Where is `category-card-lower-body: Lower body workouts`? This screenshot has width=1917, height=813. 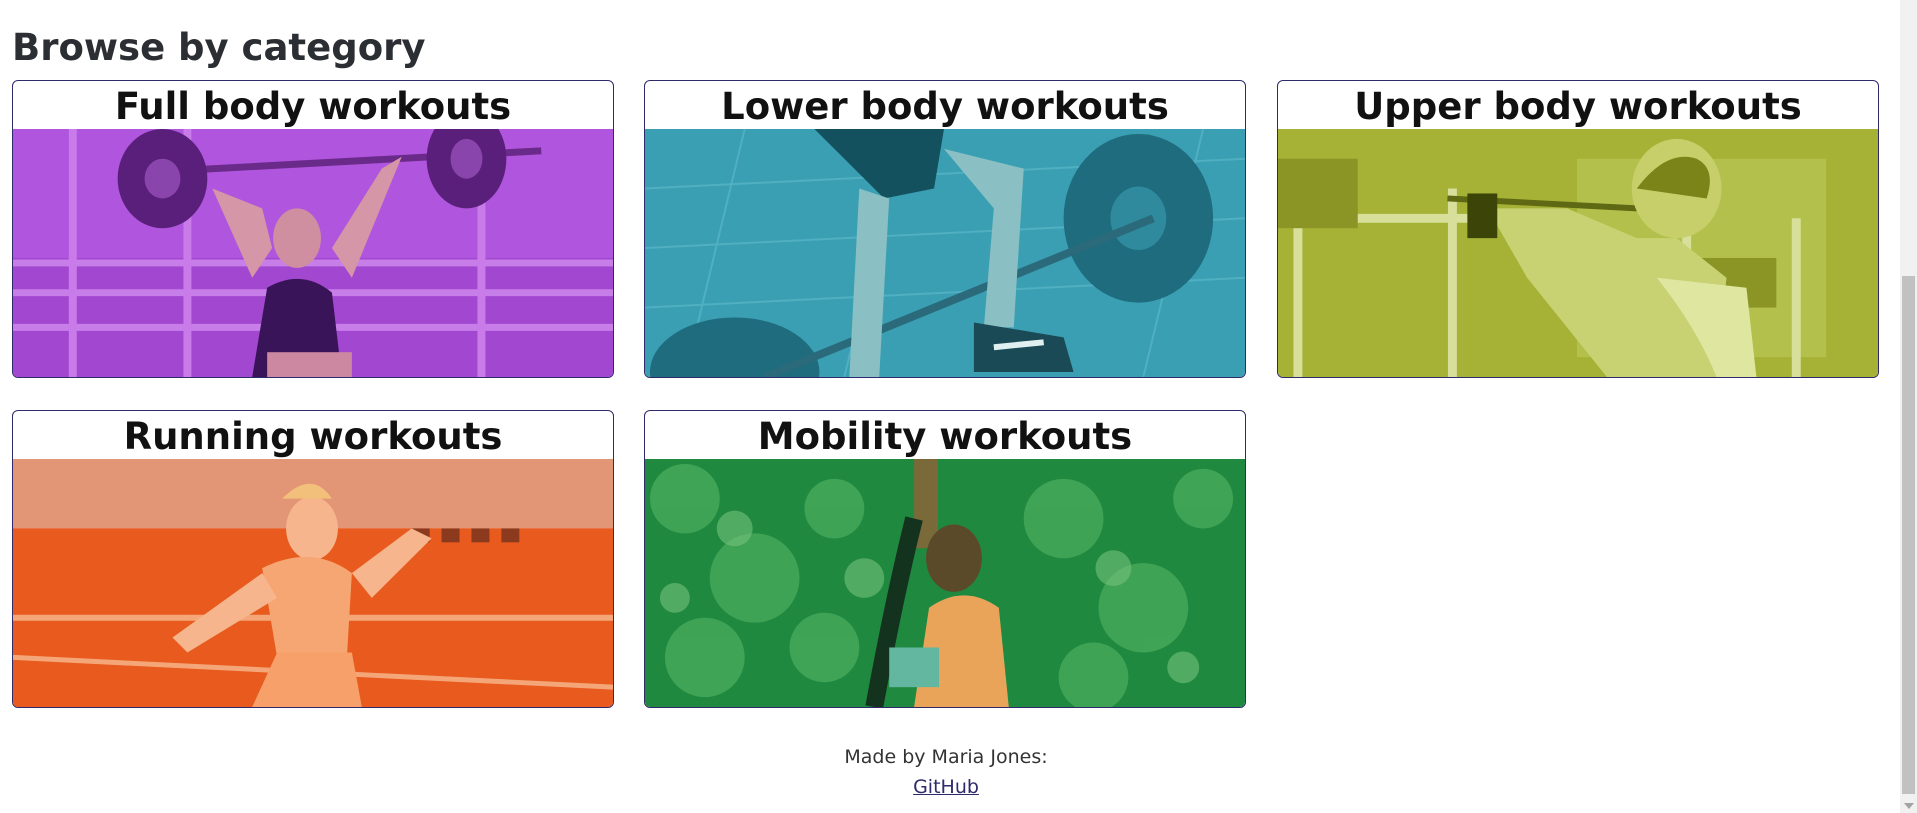
category-card-lower-body: Lower body workouts is located at coordinates (945, 229).